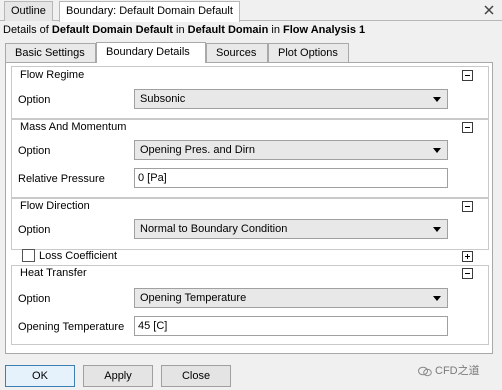 The image size is (502, 390). I want to click on flow-direction-option-label: Option, so click(34, 230).